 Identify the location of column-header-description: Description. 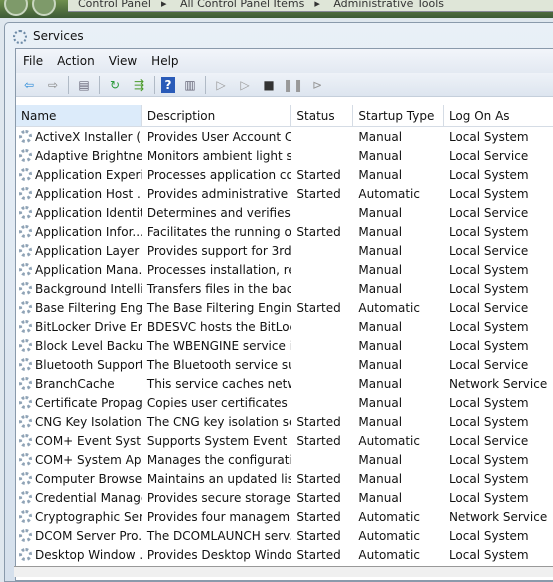
(217, 115).